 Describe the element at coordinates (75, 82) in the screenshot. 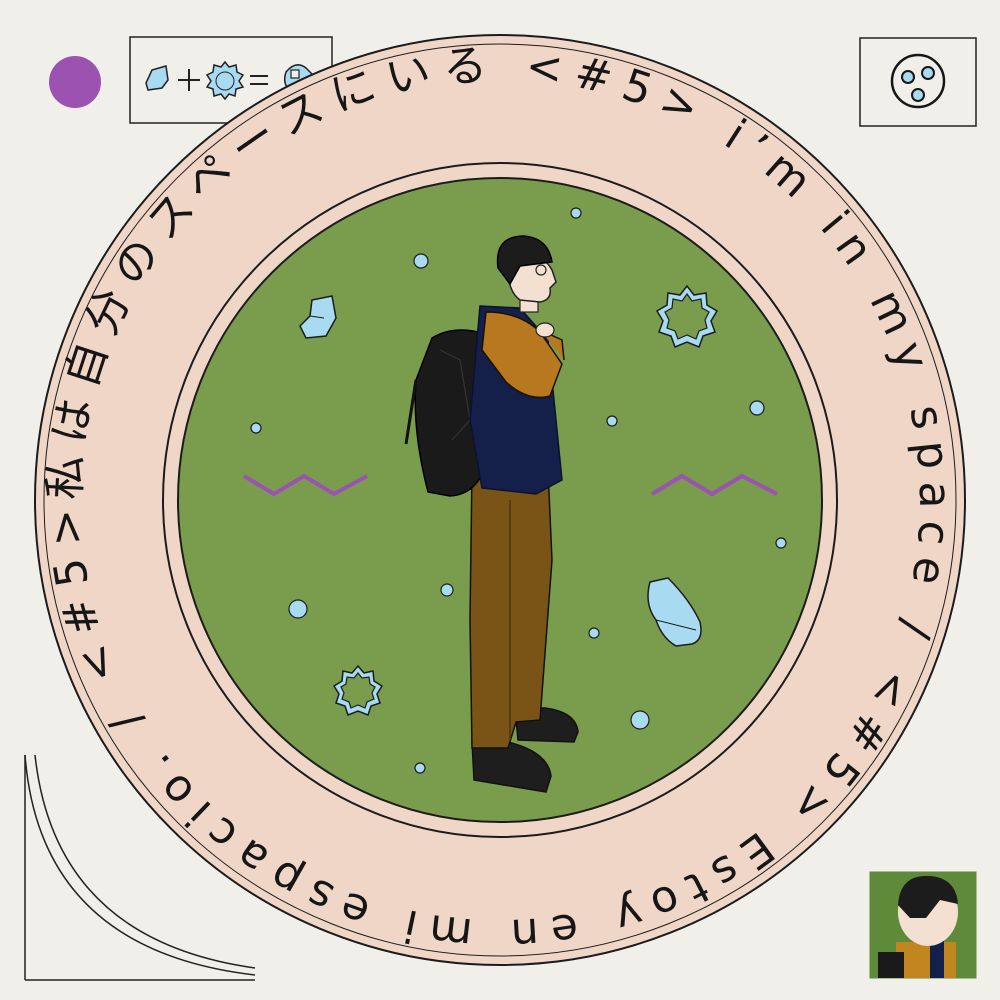

I see `purple-dot` at that location.